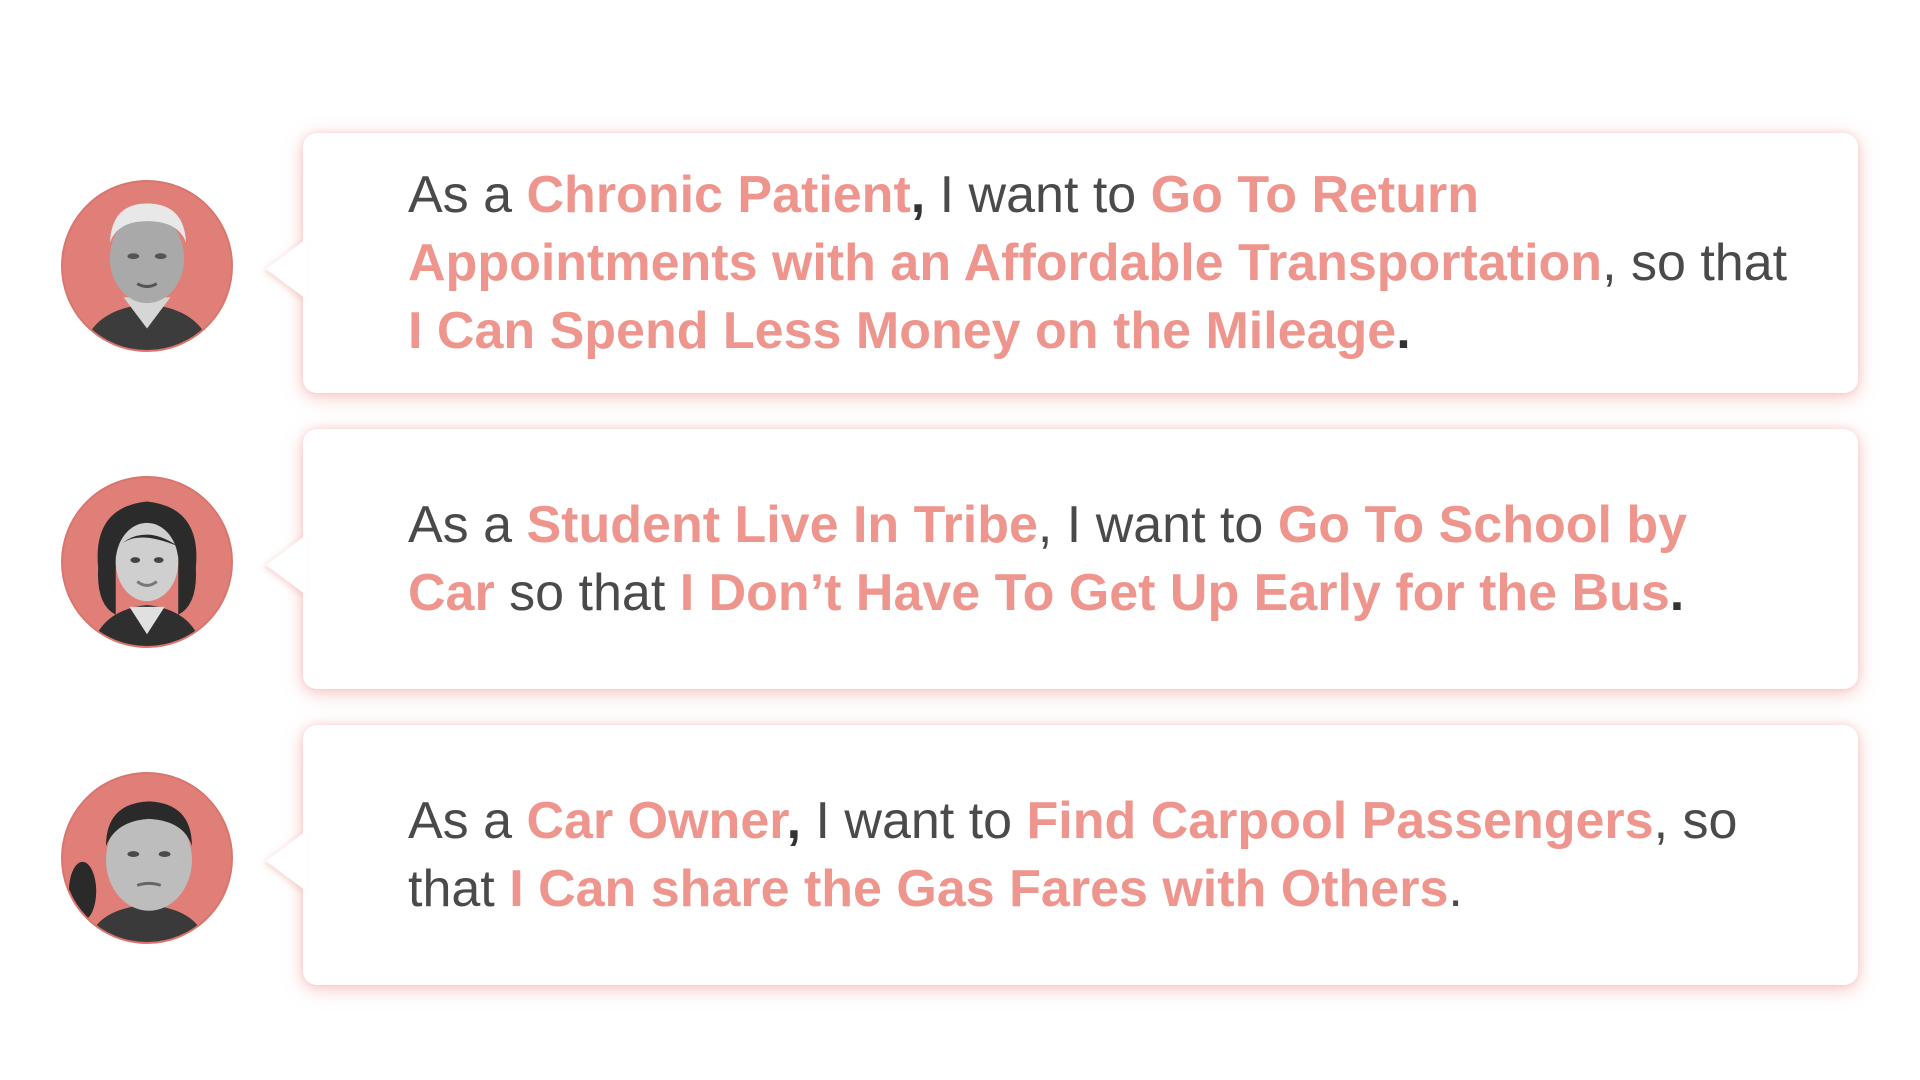 The height and width of the screenshot is (1080, 1920). What do you see at coordinates (782, 525) in the screenshot?
I see `story-role: Student Live In Tribe` at bounding box center [782, 525].